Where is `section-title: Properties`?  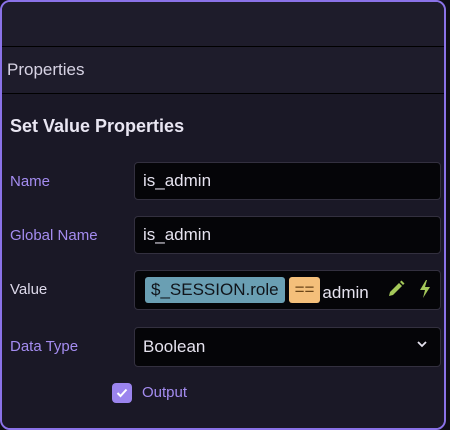 section-title: Properties is located at coordinates (46, 69).